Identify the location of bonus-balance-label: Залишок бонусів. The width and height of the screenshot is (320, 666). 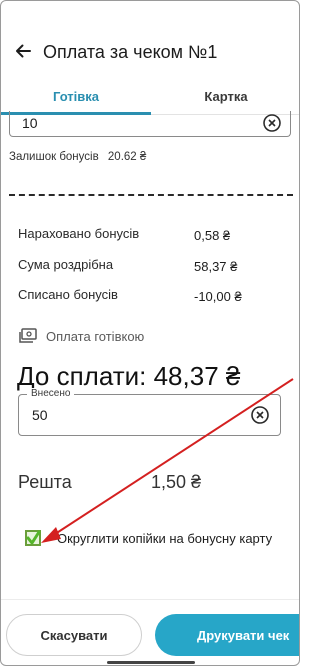
(54, 157).